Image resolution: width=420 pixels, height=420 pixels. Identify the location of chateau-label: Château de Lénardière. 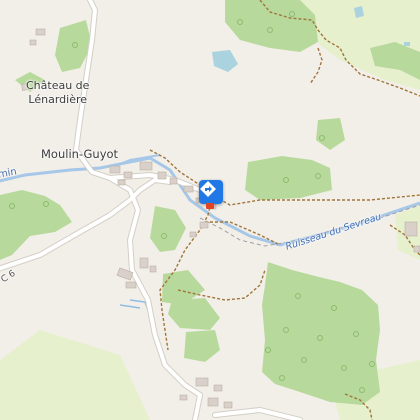
(57, 93).